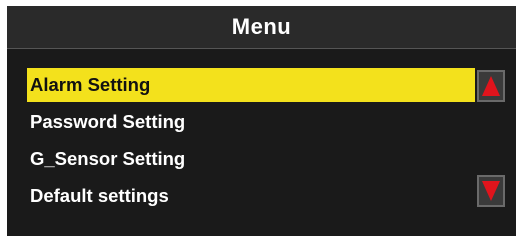 The width and height of the screenshot is (523, 244). I want to click on menu-item-password-setting: Password Setting, so click(251, 122).